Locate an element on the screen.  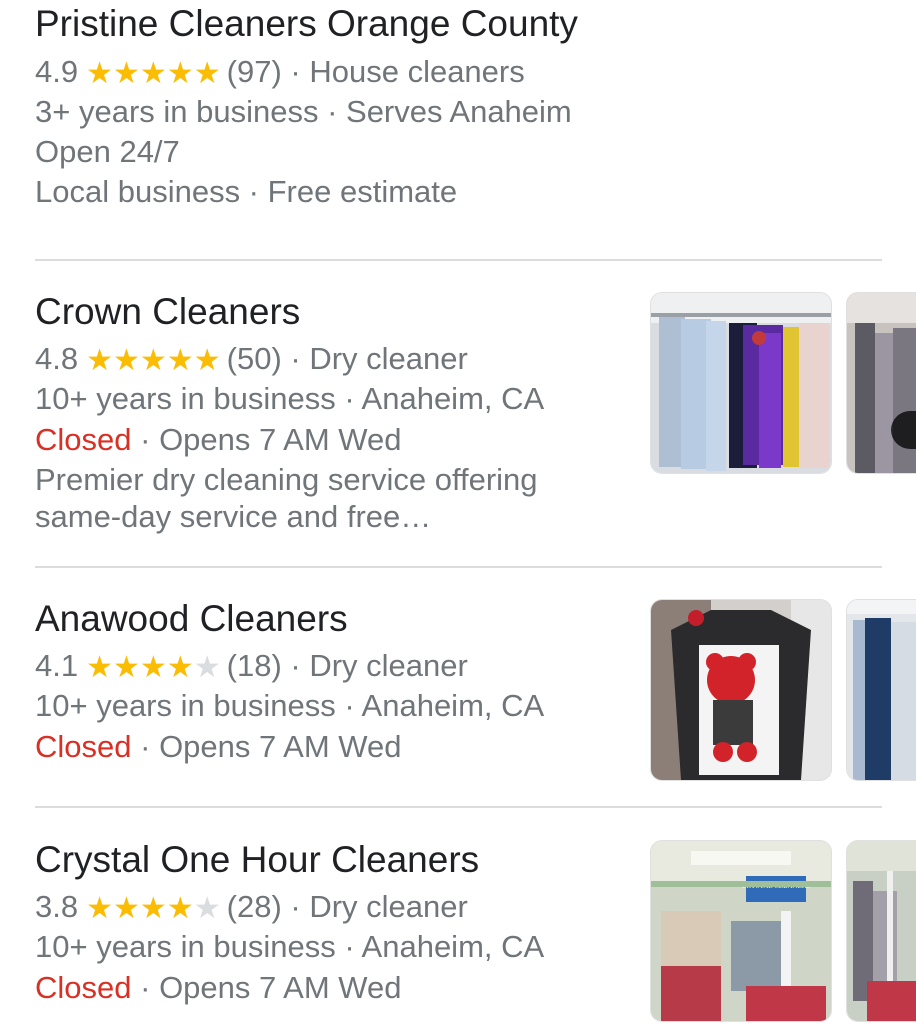
review-count: (50) is located at coordinates (254, 358).